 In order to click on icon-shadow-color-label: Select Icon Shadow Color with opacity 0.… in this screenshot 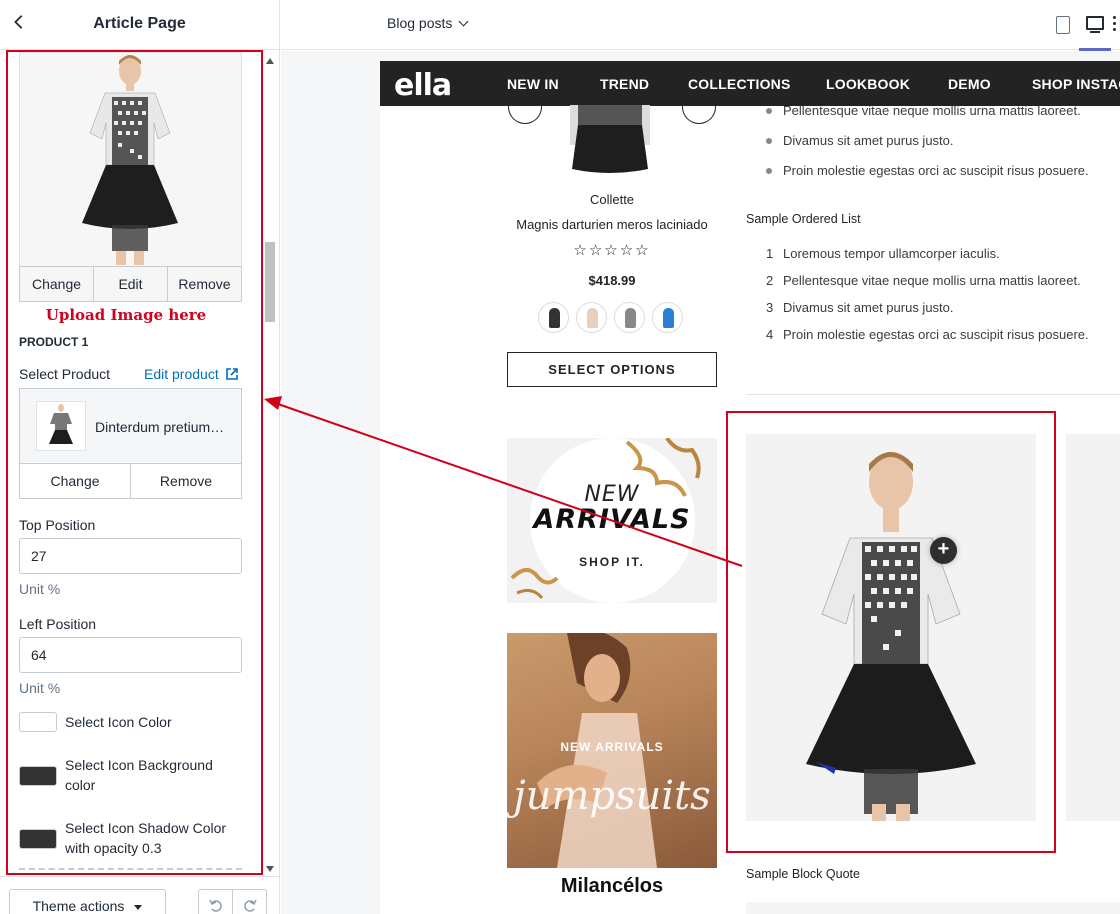, I will do `click(145, 838)`.